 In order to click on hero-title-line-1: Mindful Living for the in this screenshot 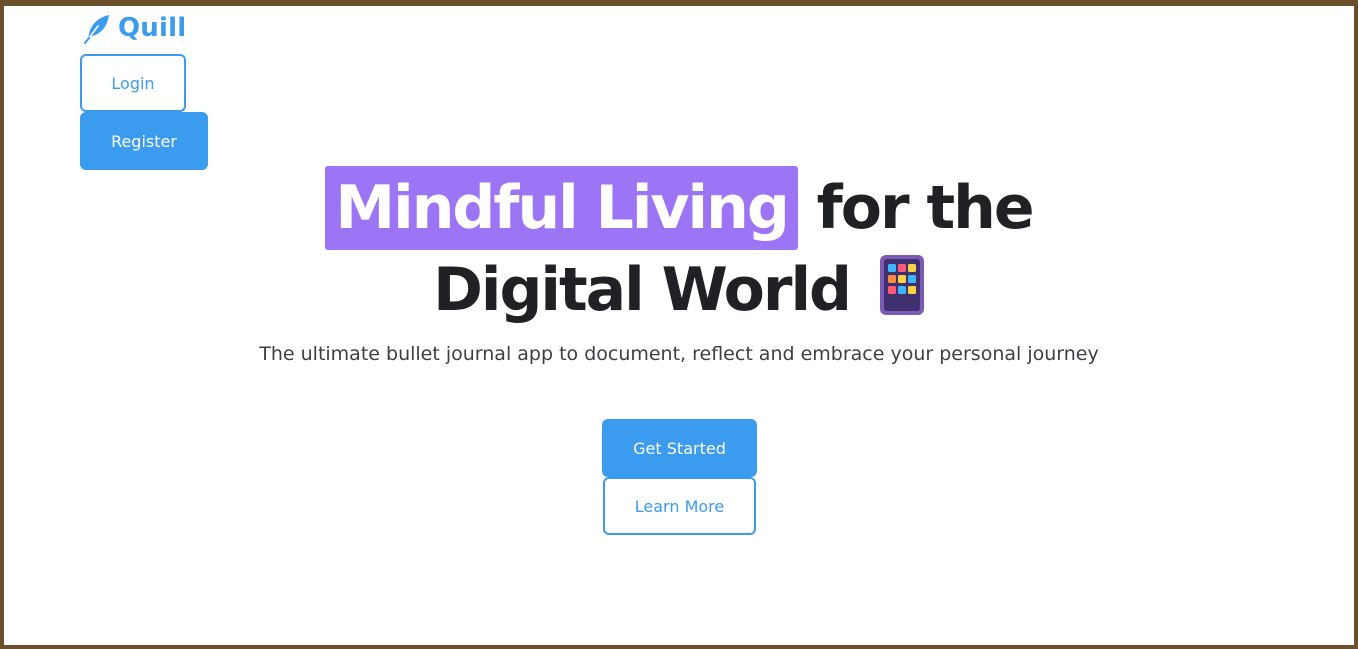, I will do `click(679, 208)`.